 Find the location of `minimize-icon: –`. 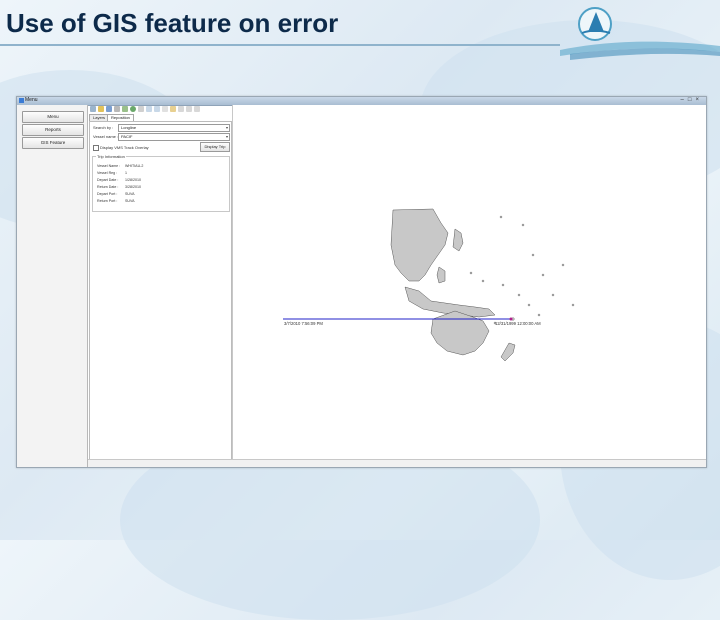

minimize-icon: – is located at coordinates (684, 100).